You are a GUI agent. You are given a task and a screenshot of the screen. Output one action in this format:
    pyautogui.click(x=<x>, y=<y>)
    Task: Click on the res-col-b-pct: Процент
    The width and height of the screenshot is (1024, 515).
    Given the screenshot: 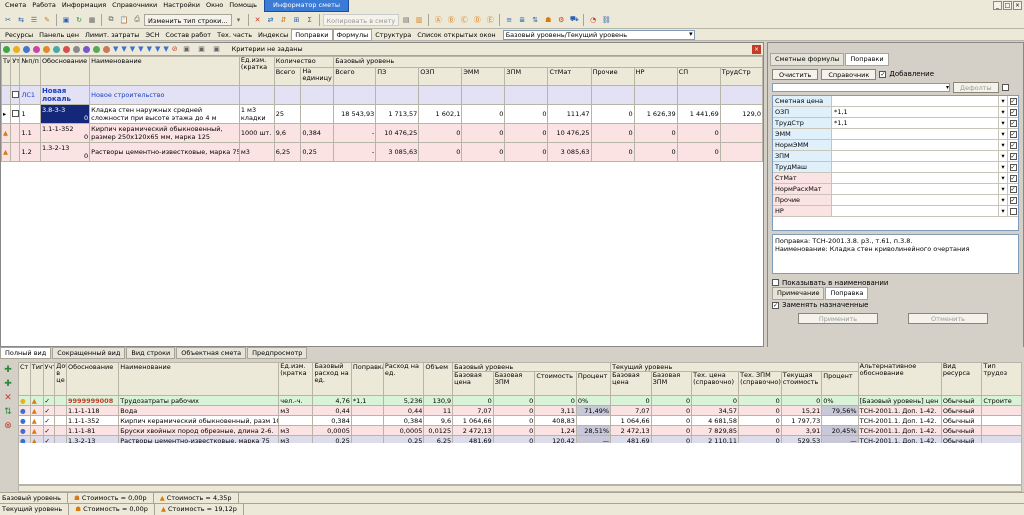 What is the action you would take?
    pyautogui.click(x=593, y=383)
    